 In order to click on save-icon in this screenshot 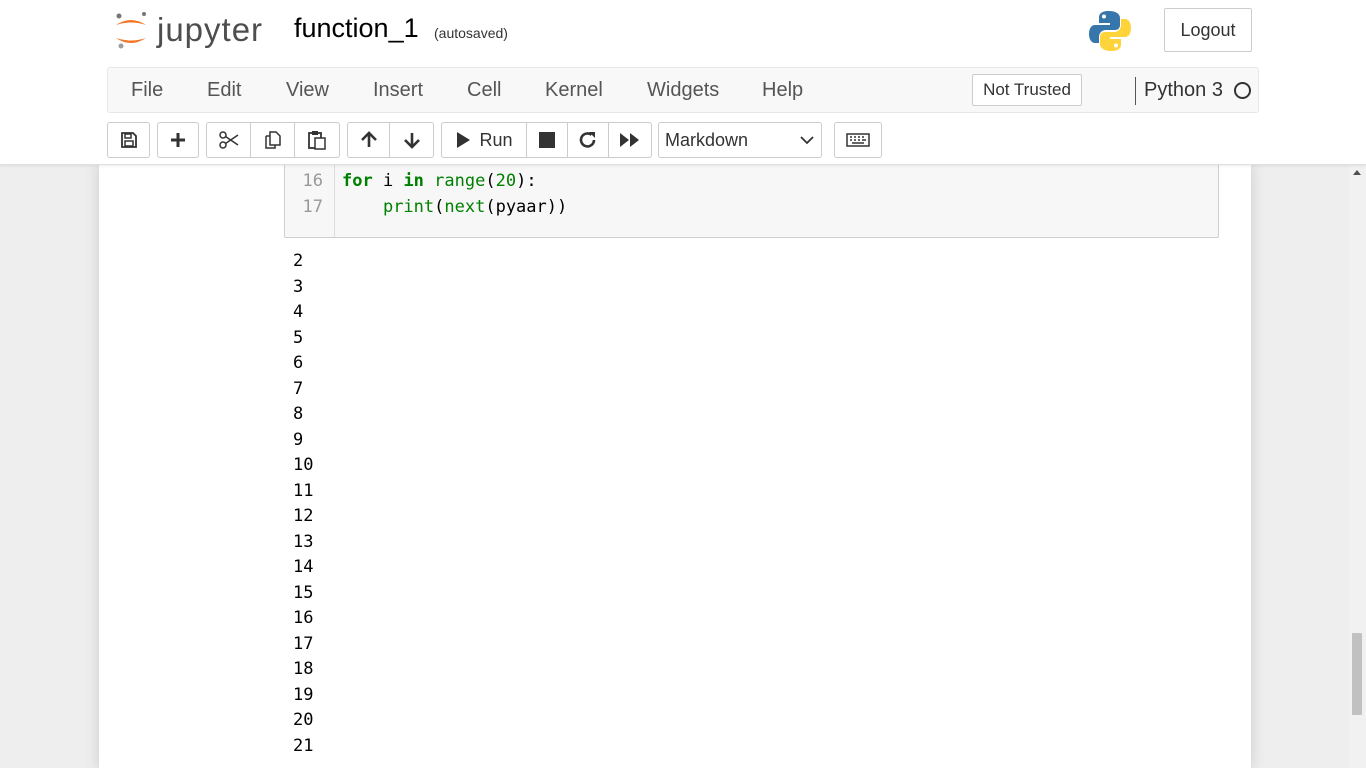, I will do `click(128, 140)`.